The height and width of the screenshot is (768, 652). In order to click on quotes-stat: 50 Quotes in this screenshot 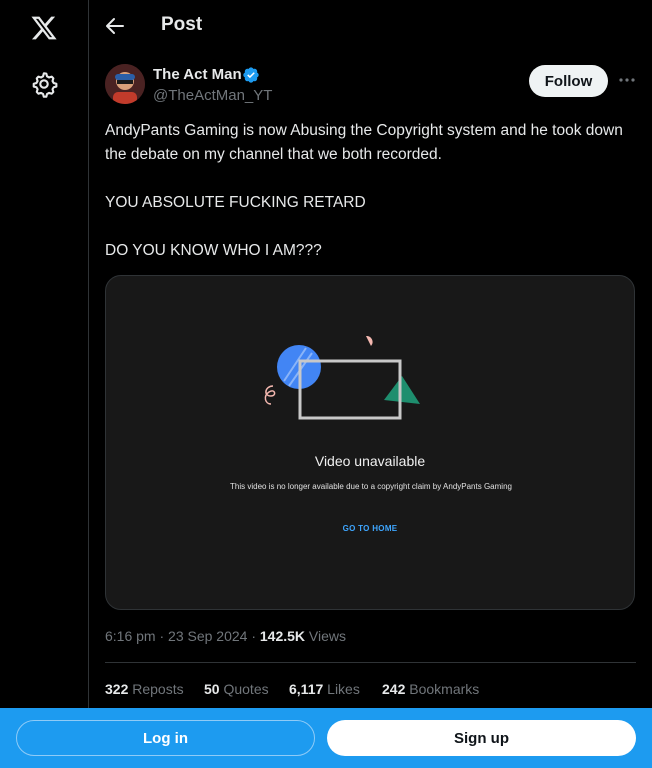, I will do `click(236, 689)`.